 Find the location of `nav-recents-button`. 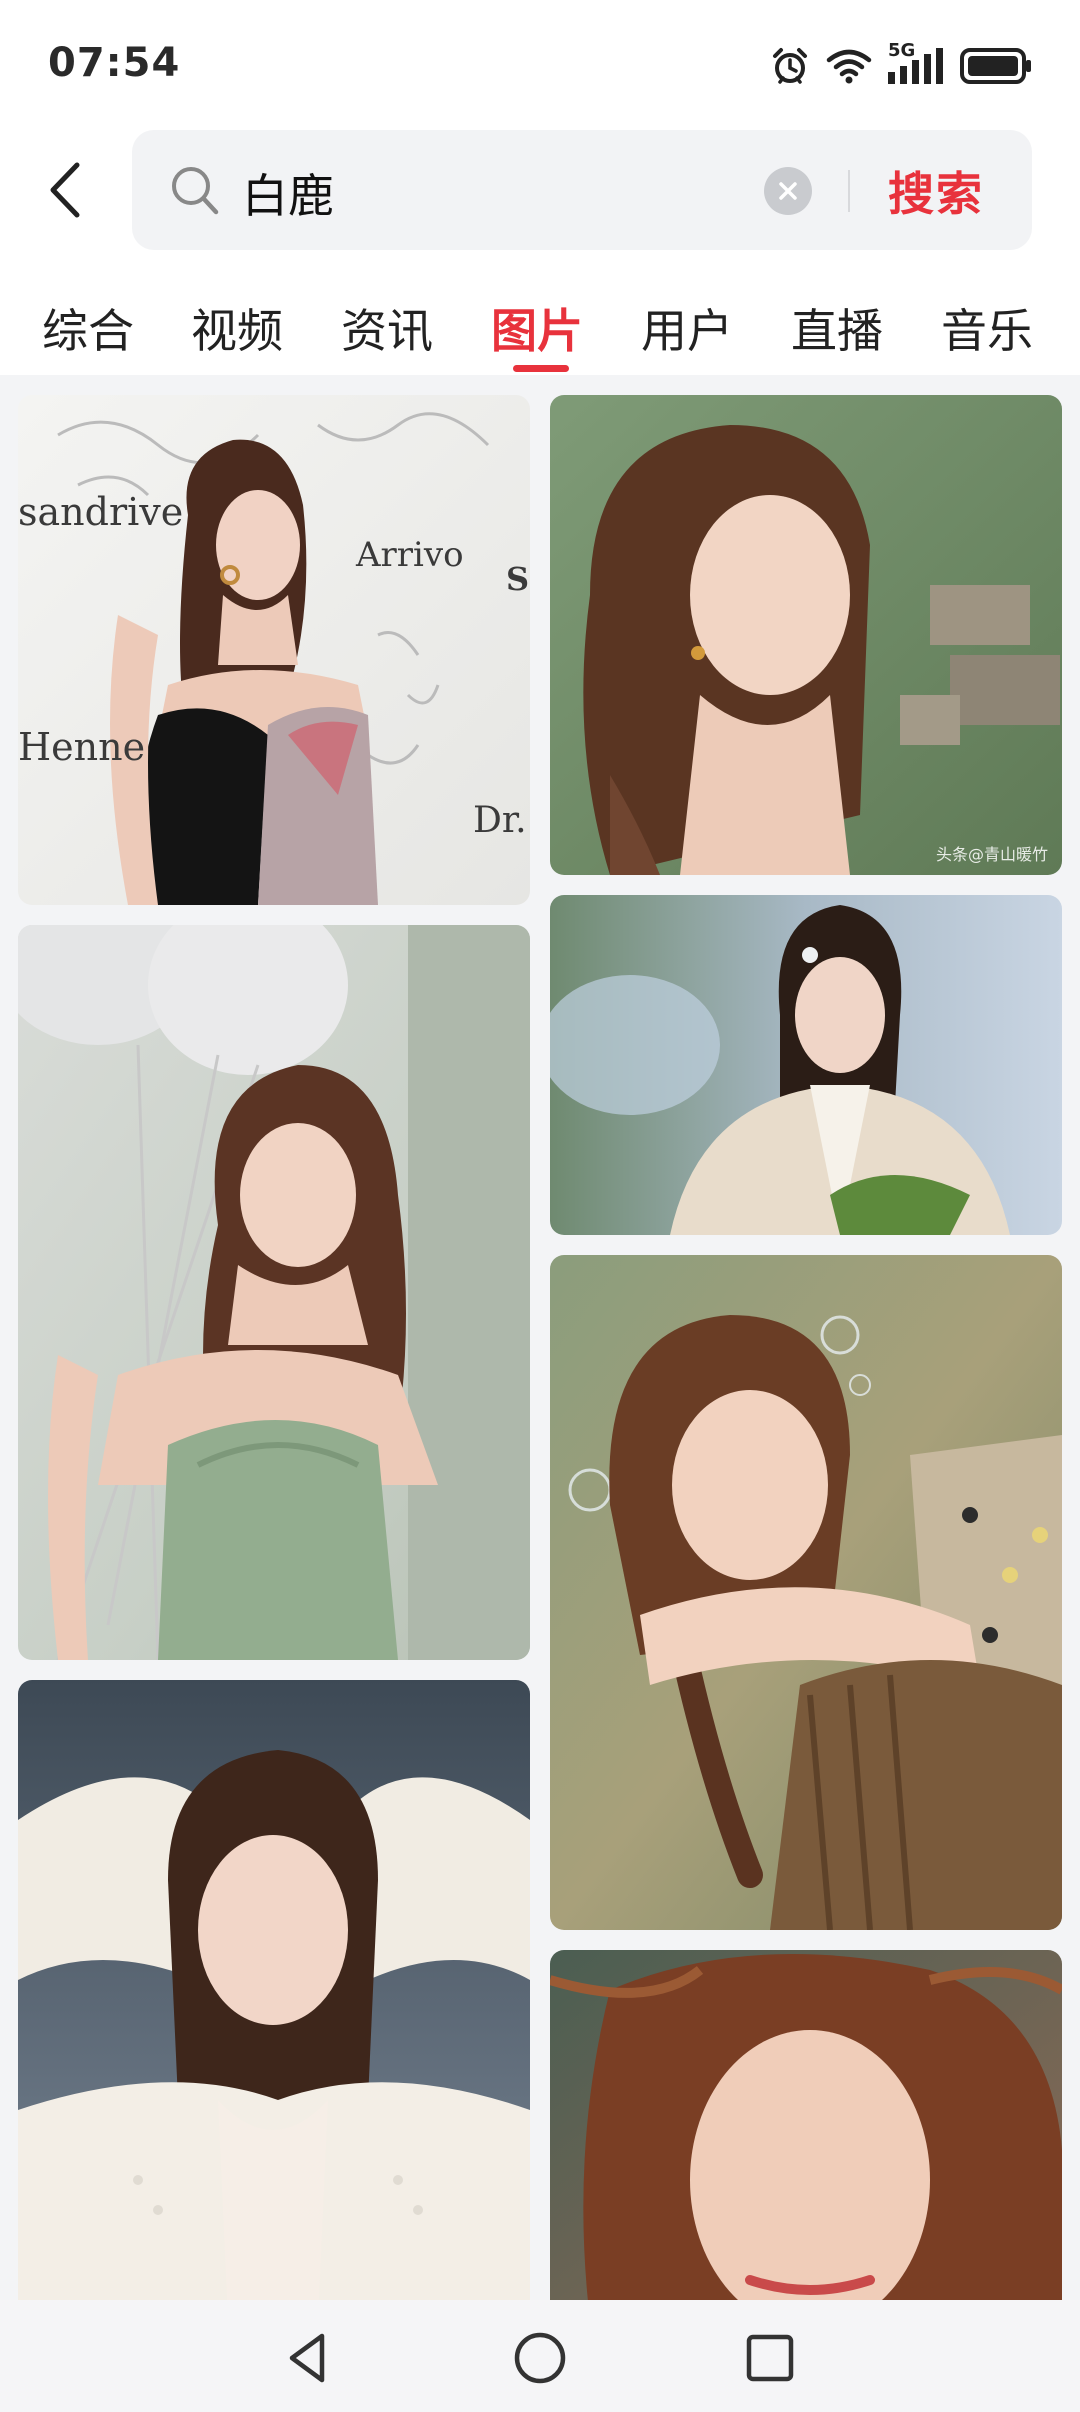

nav-recents-button is located at coordinates (770, 2358).